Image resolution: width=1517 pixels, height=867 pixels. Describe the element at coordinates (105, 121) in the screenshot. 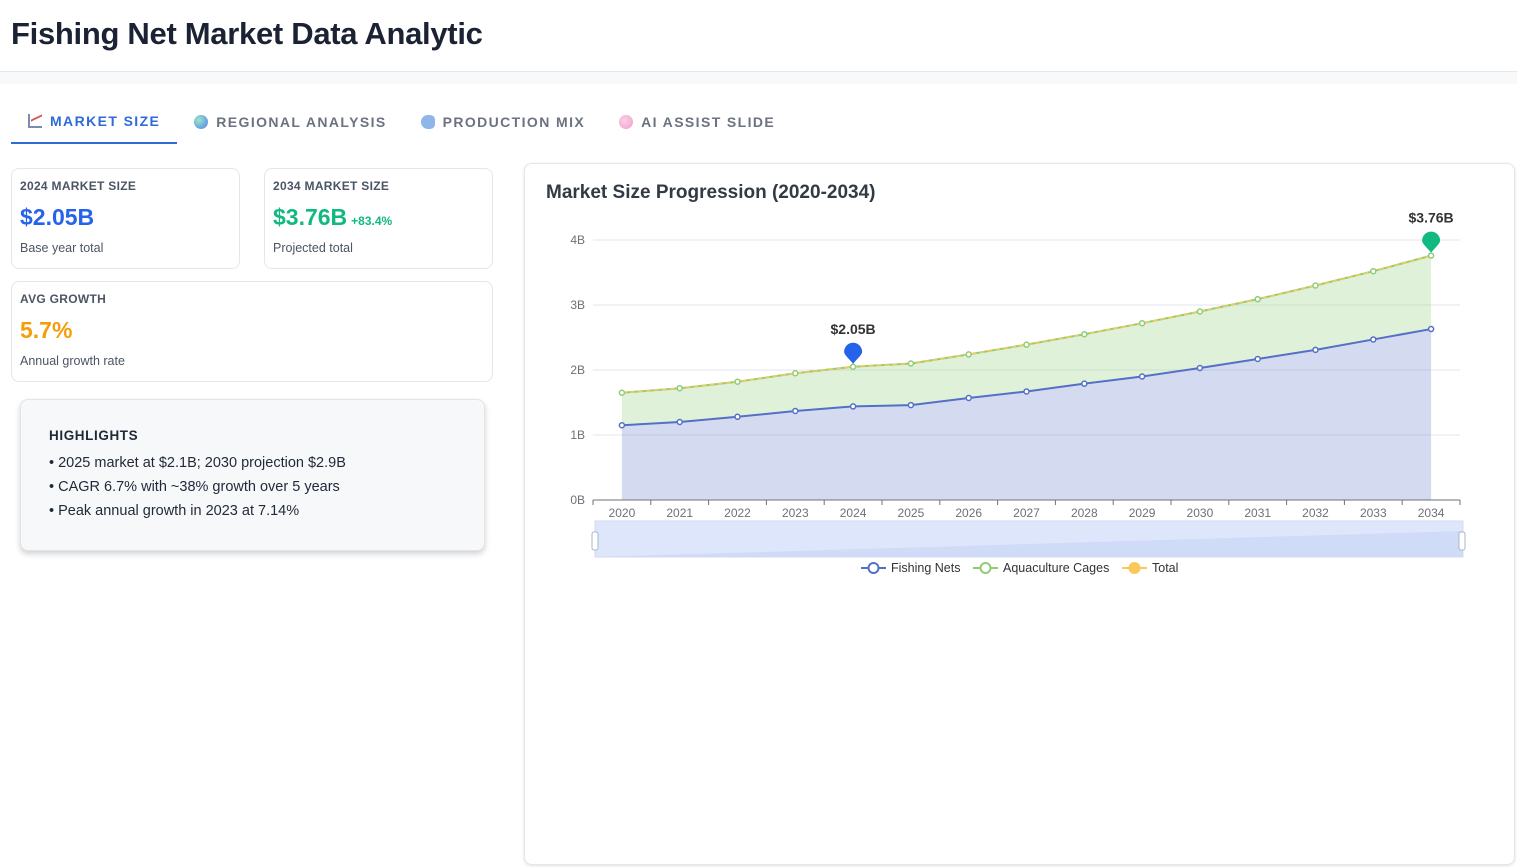

I see `tab-label: MARKET SIZE` at that location.